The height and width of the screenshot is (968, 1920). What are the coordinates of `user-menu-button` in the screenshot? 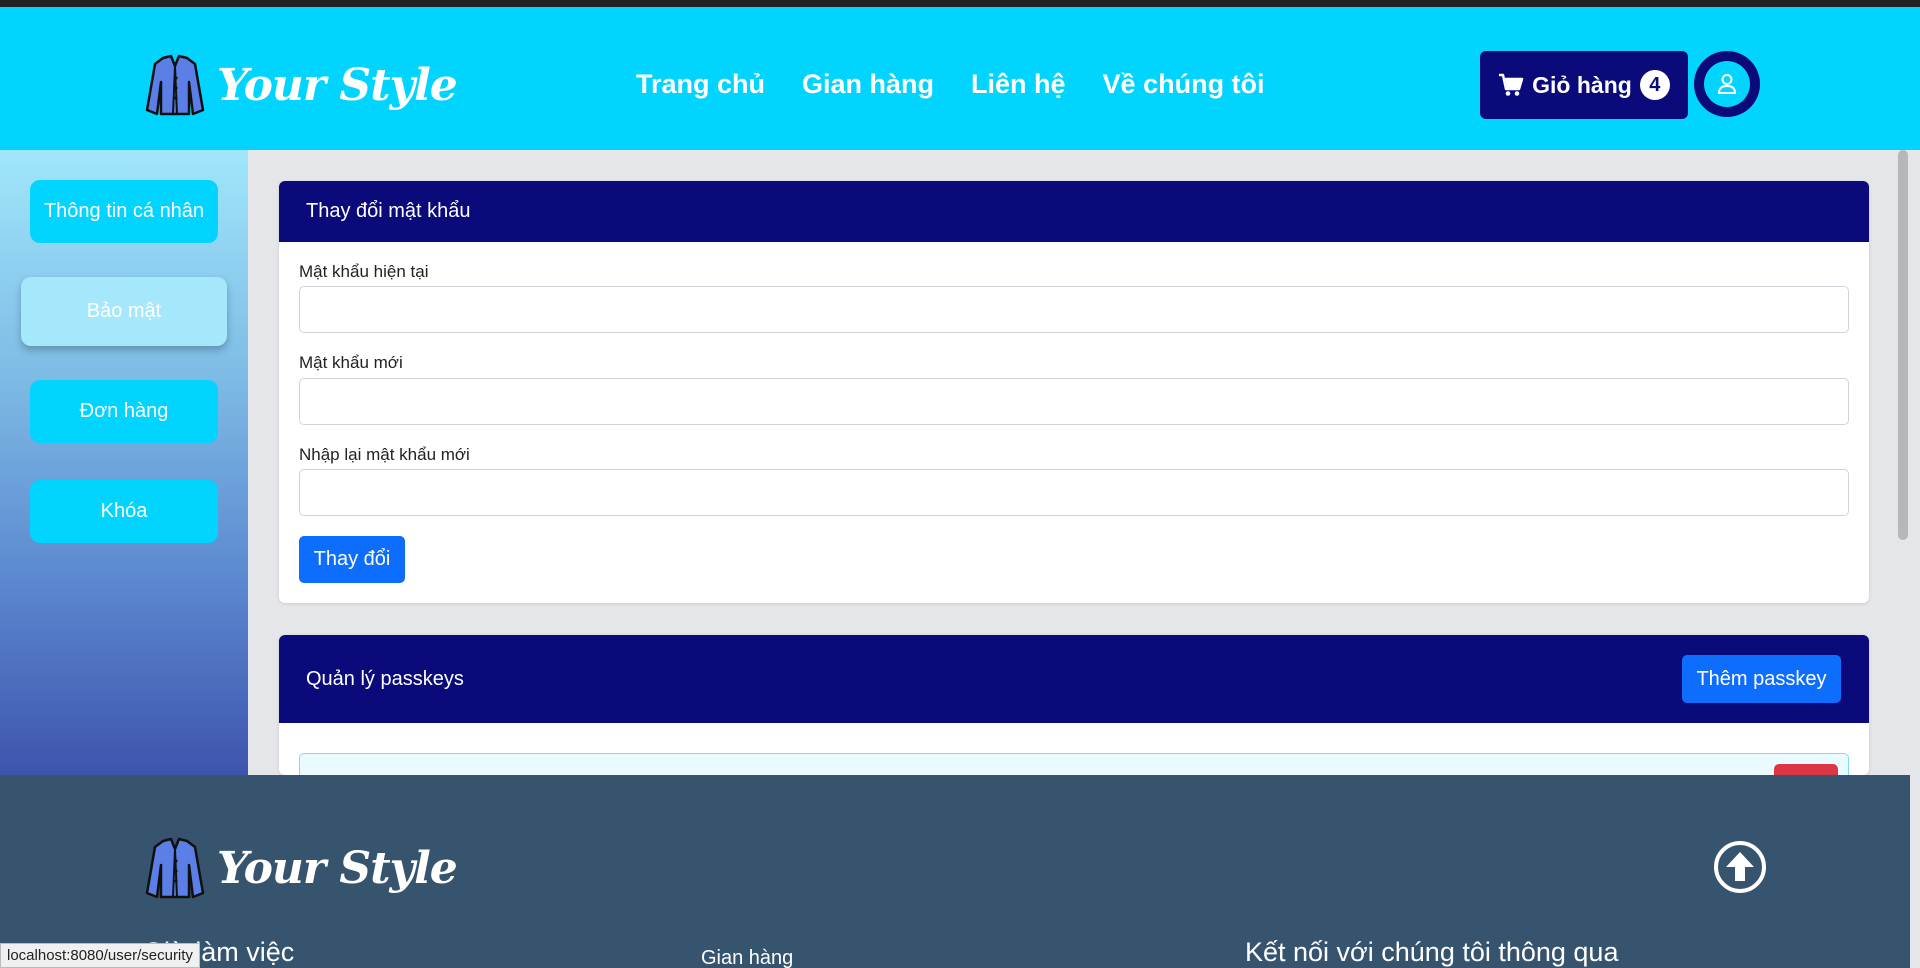 It's located at (1727, 84).